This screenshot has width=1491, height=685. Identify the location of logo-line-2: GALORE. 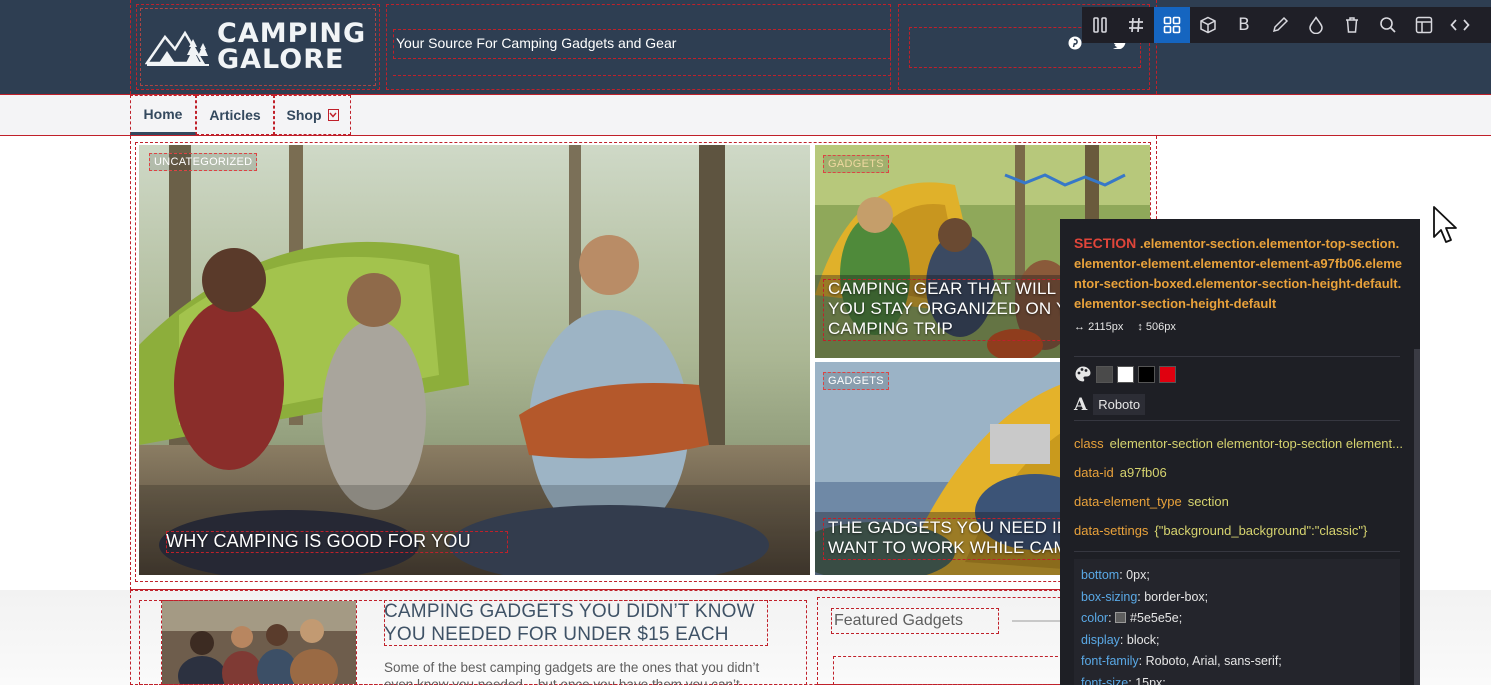
(281, 59).